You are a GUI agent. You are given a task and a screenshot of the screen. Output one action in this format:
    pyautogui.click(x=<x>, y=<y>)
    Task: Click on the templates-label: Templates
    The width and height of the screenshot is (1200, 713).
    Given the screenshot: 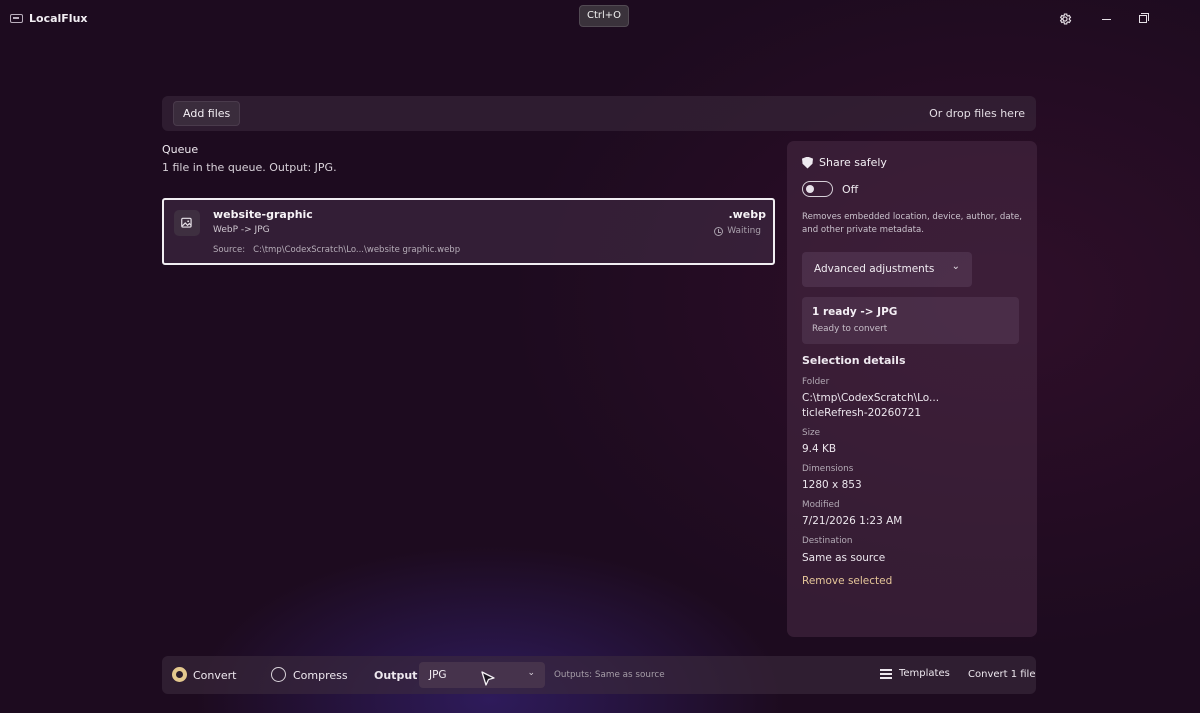 What is the action you would take?
    pyautogui.click(x=924, y=673)
    